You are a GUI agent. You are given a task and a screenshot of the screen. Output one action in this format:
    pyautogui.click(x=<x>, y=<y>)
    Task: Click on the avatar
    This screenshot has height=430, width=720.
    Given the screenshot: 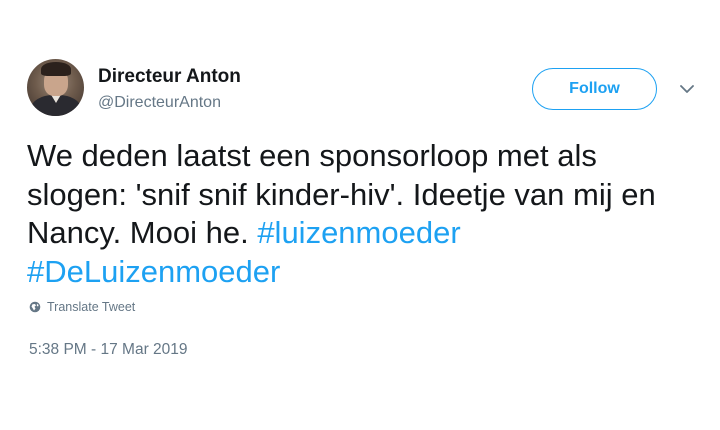 What is the action you would take?
    pyautogui.click(x=55, y=87)
    